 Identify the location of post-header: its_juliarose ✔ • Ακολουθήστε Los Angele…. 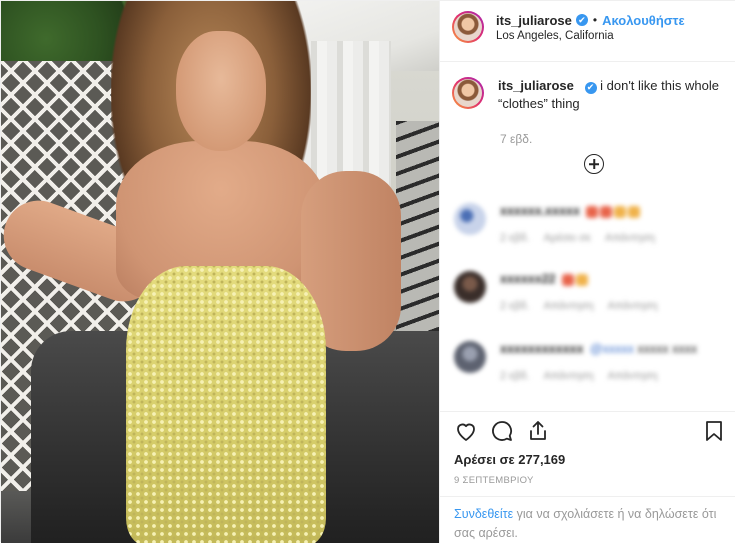
(568, 27).